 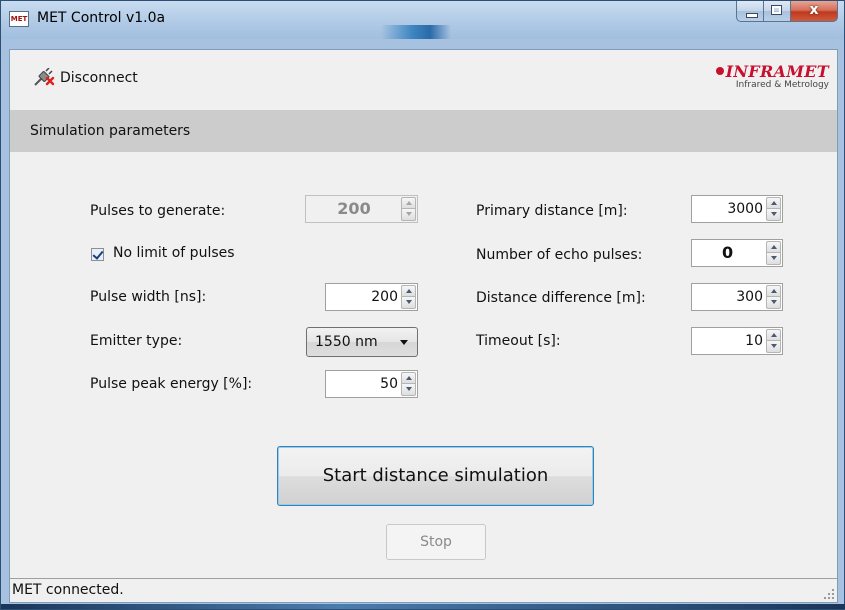 What do you see at coordinates (518, 341) in the screenshot?
I see `timeout-label: Timeout [s]:` at bounding box center [518, 341].